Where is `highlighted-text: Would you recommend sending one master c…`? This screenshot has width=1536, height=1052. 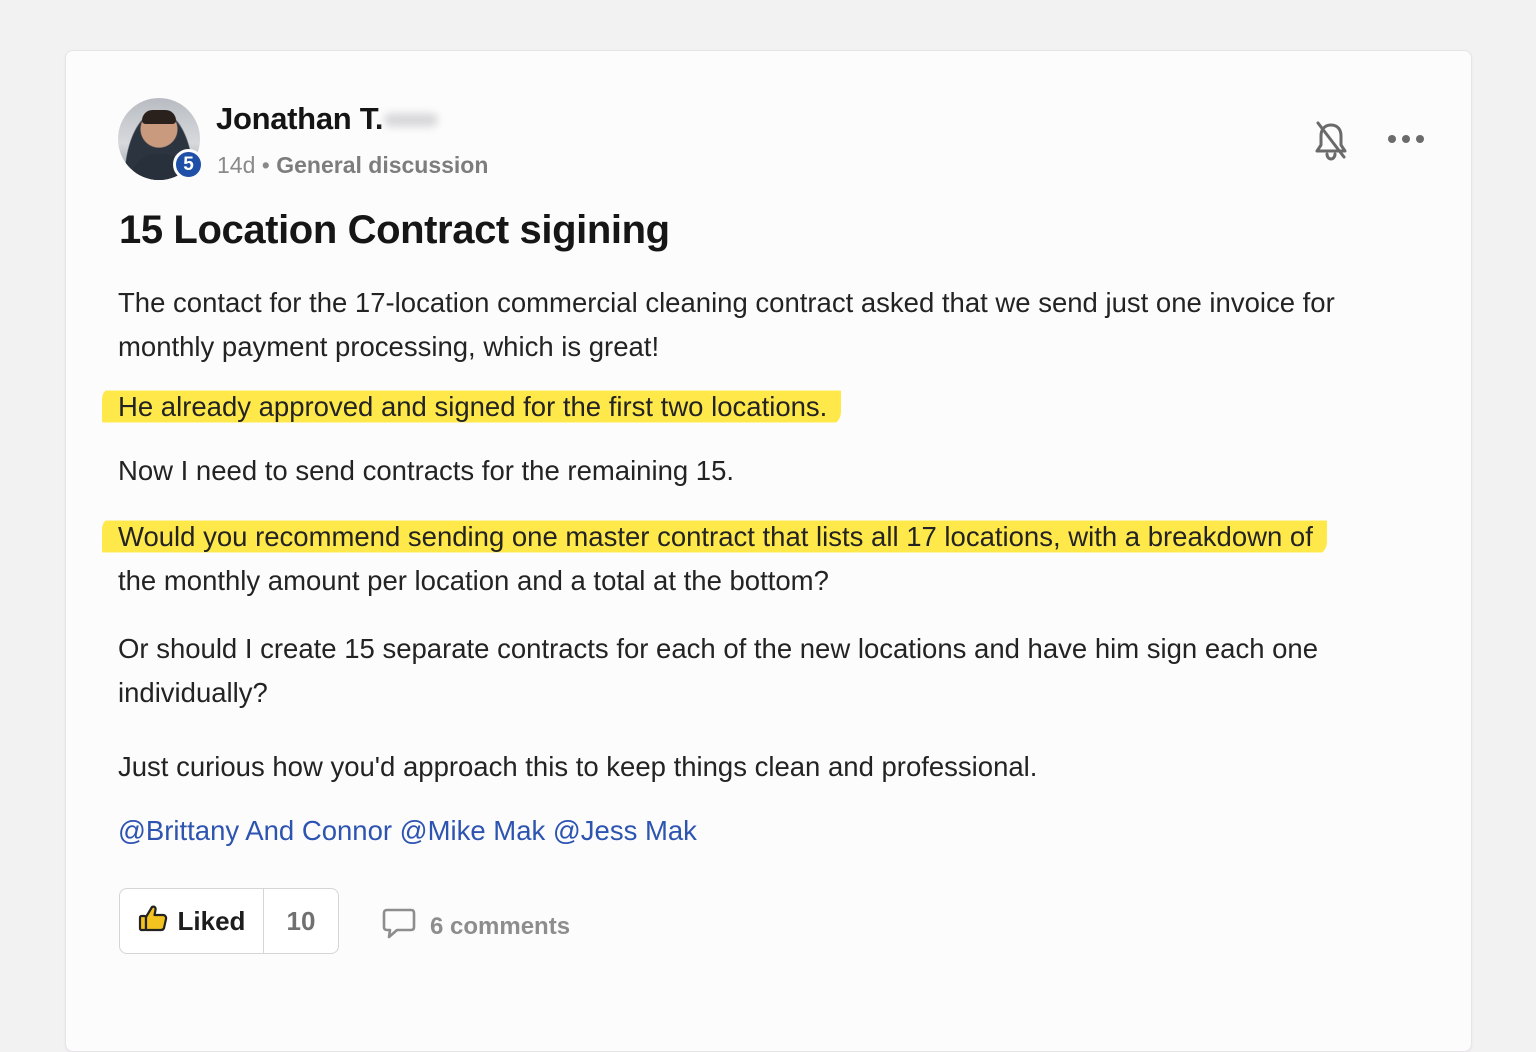
highlighted-text: Would you recommend sending one master c… is located at coordinates (714, 536).